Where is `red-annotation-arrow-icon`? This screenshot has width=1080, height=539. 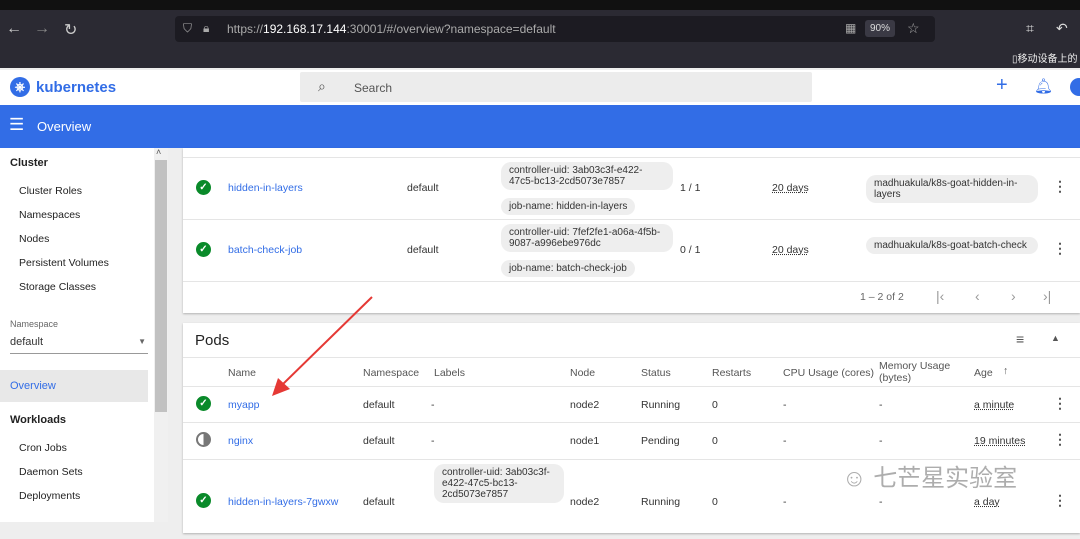 red-annotation-arrow-icon is located at coordinates (322, 346).